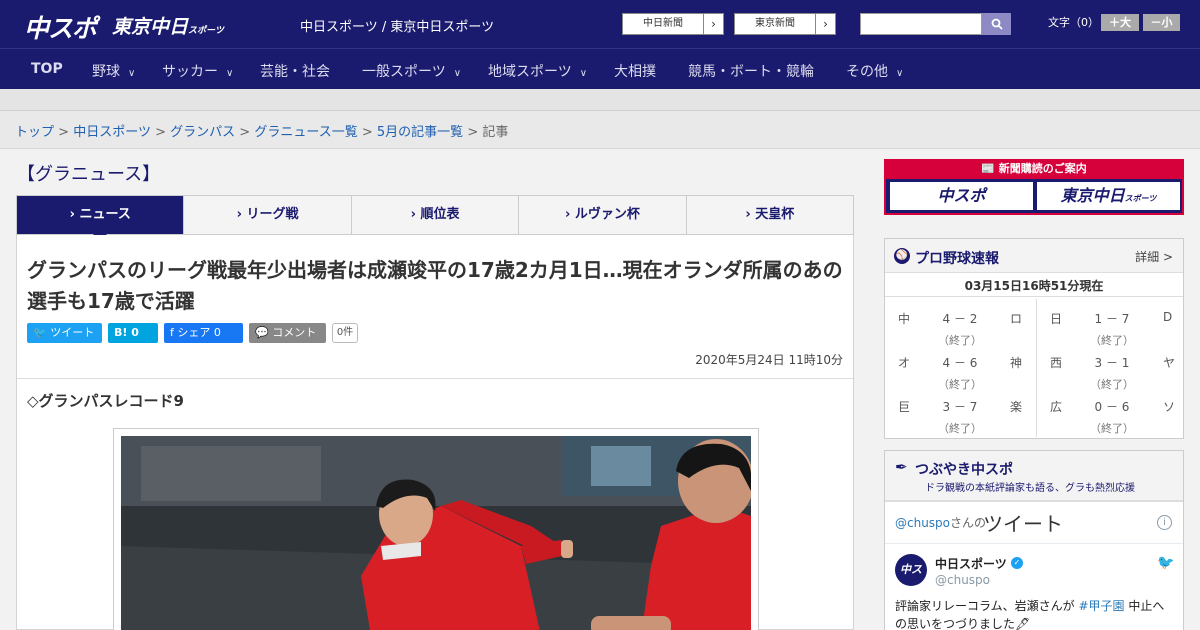 The image size is (1200, 630). I want to click on game-score: 4 － 6, so click(960, 362).